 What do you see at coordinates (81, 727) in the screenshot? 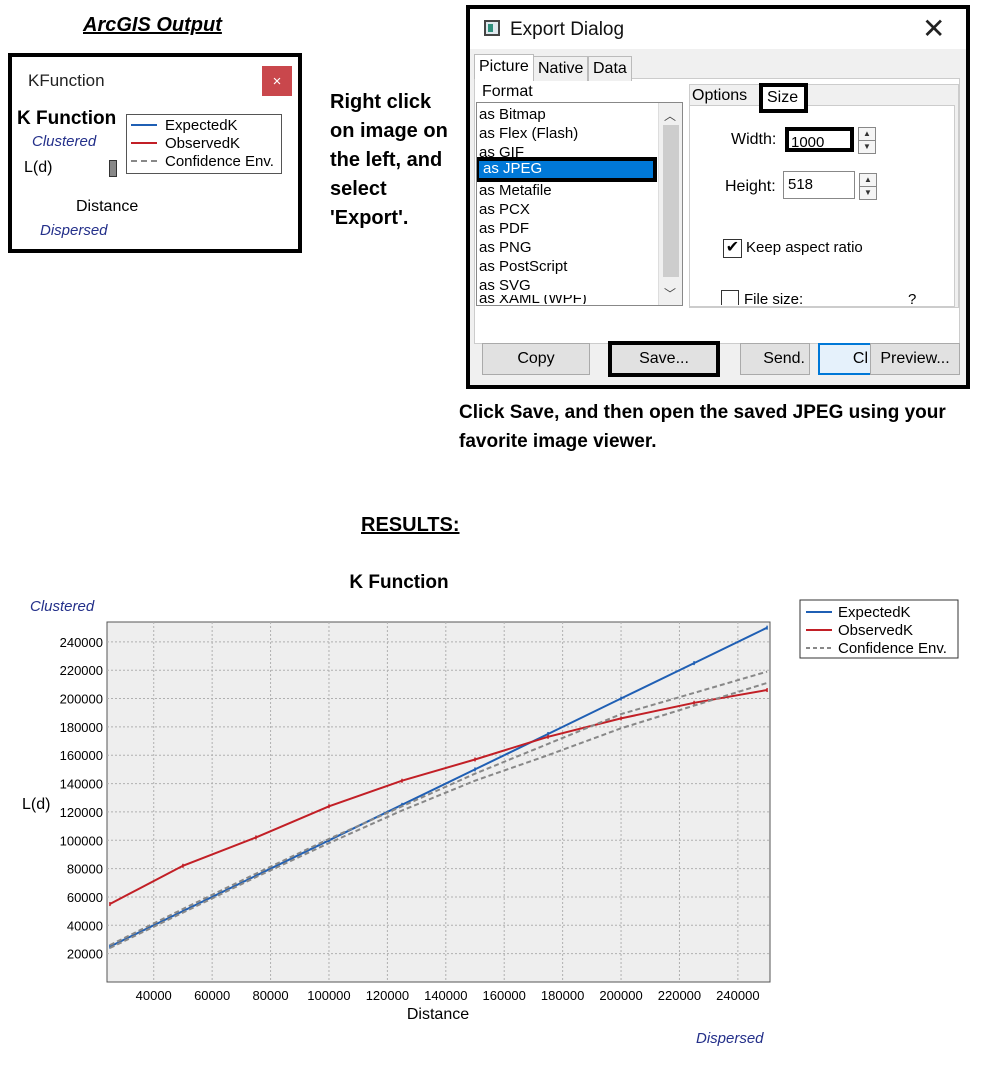
I see `y-tick-label: 180000` at bounding box center [81, 727].